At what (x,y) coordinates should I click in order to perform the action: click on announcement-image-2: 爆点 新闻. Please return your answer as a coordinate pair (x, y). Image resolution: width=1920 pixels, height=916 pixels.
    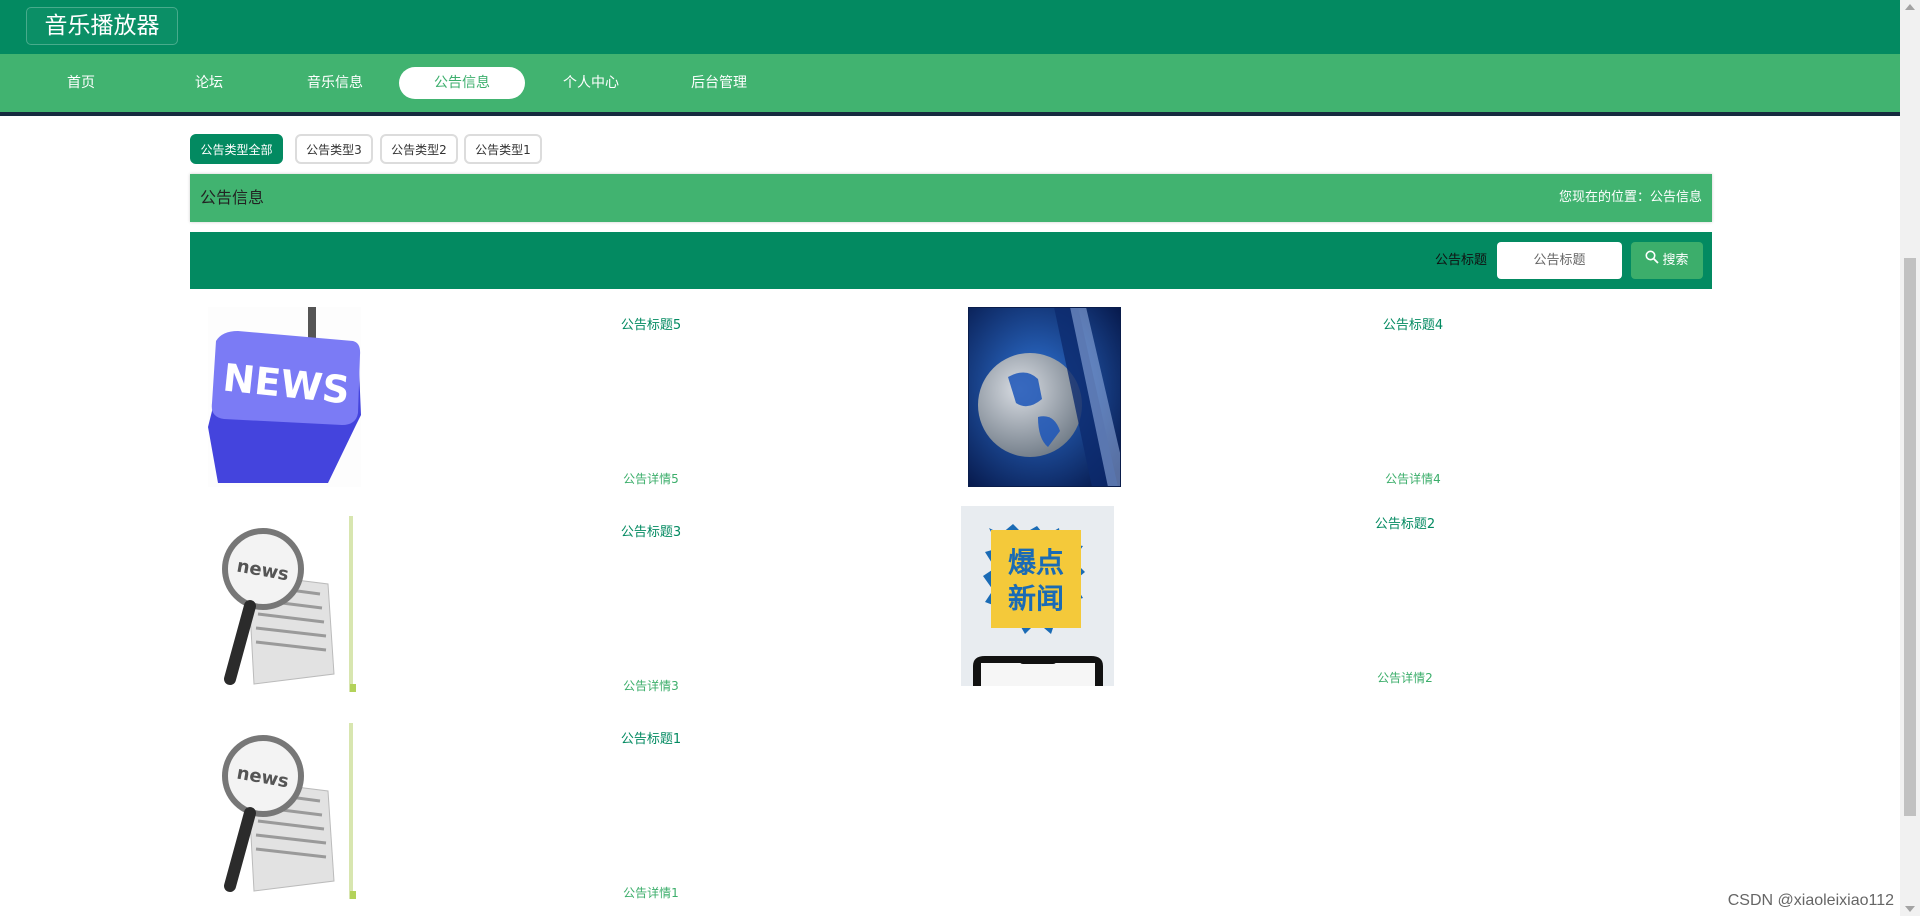
    Looking at the image, I should click on (1037, 596).